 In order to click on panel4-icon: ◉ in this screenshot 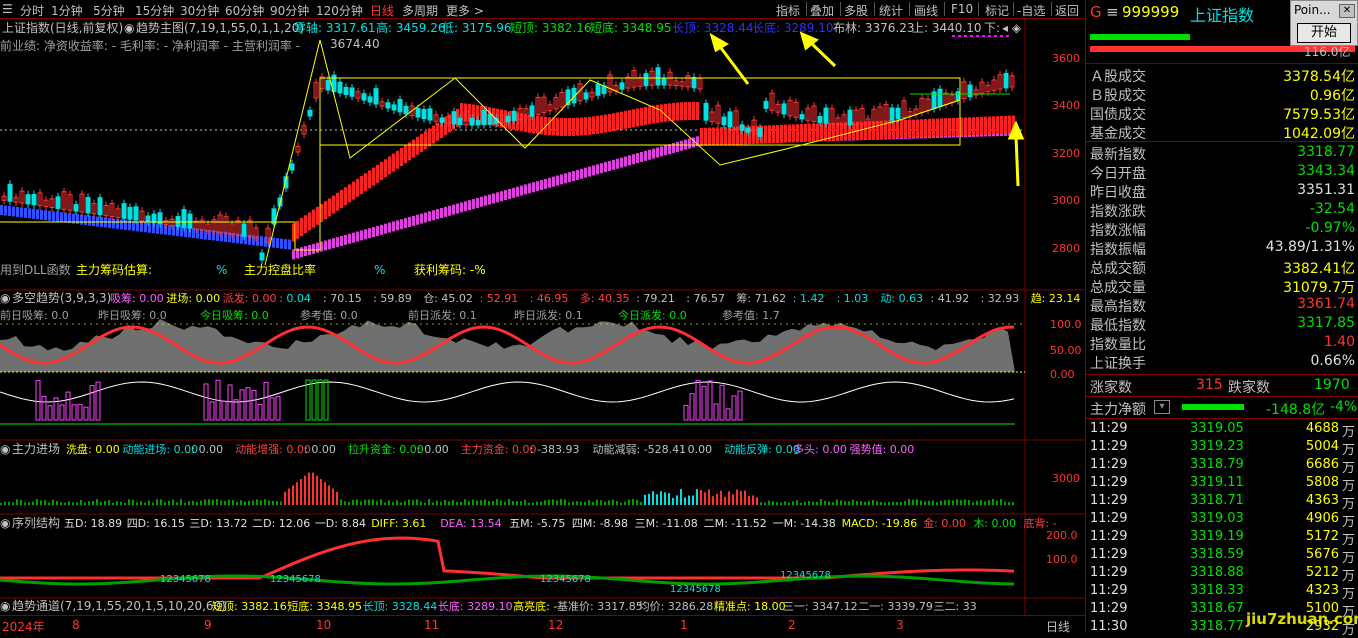, I will do `click(5, 606)`.